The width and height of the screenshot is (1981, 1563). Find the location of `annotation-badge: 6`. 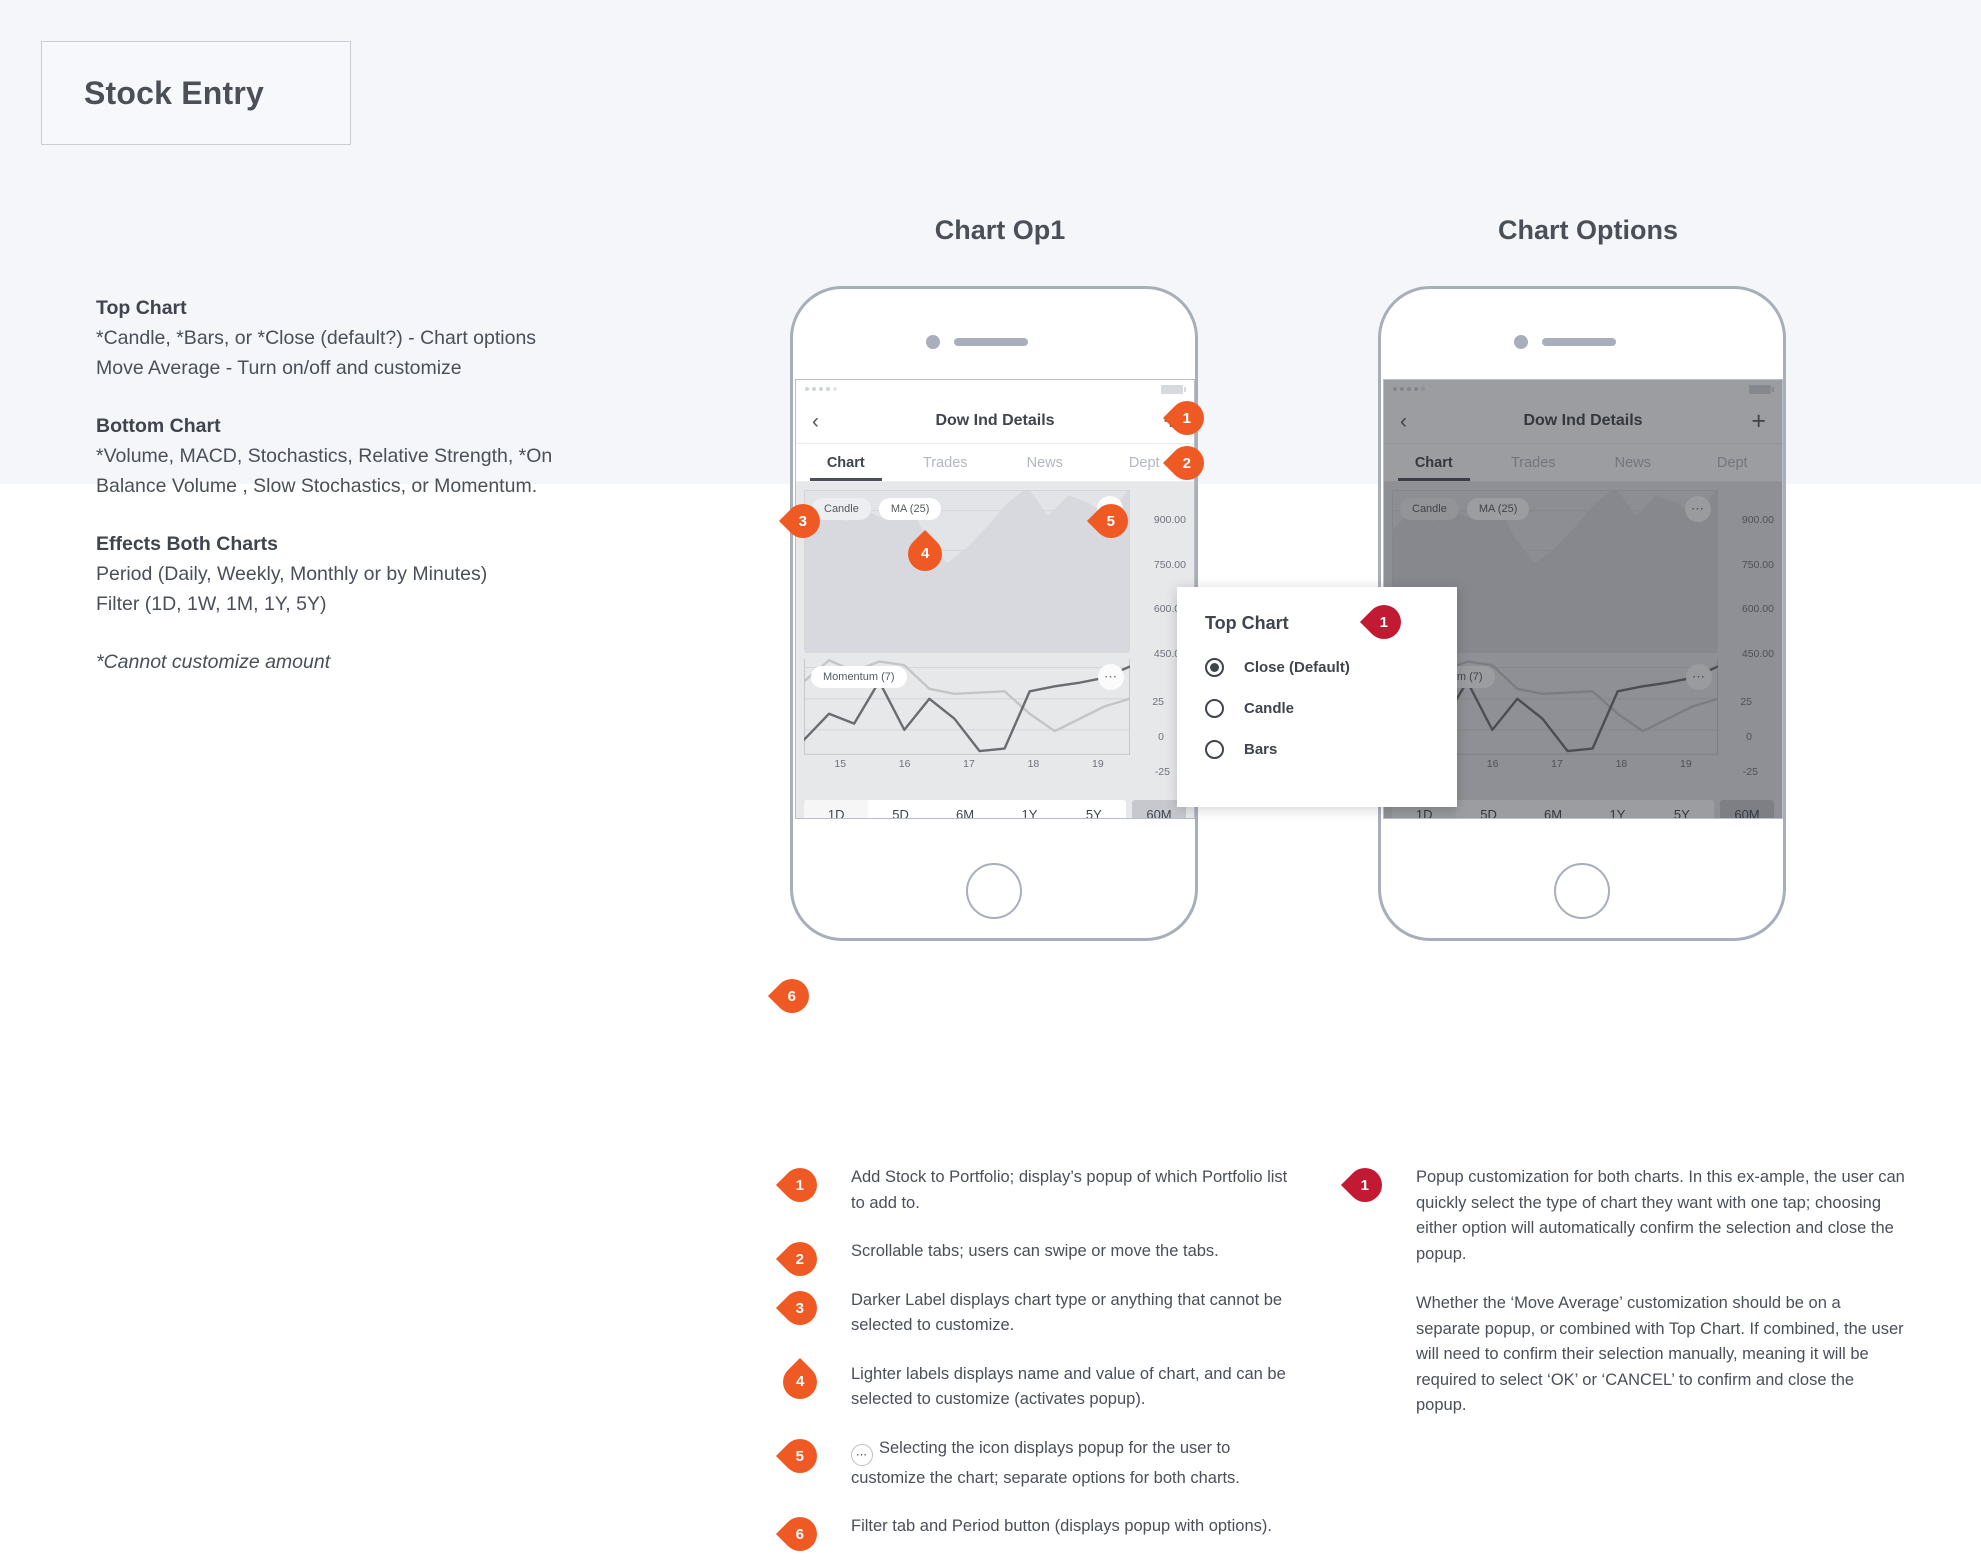

annotation-badge: 6 is located at coordinates (800, 1534).